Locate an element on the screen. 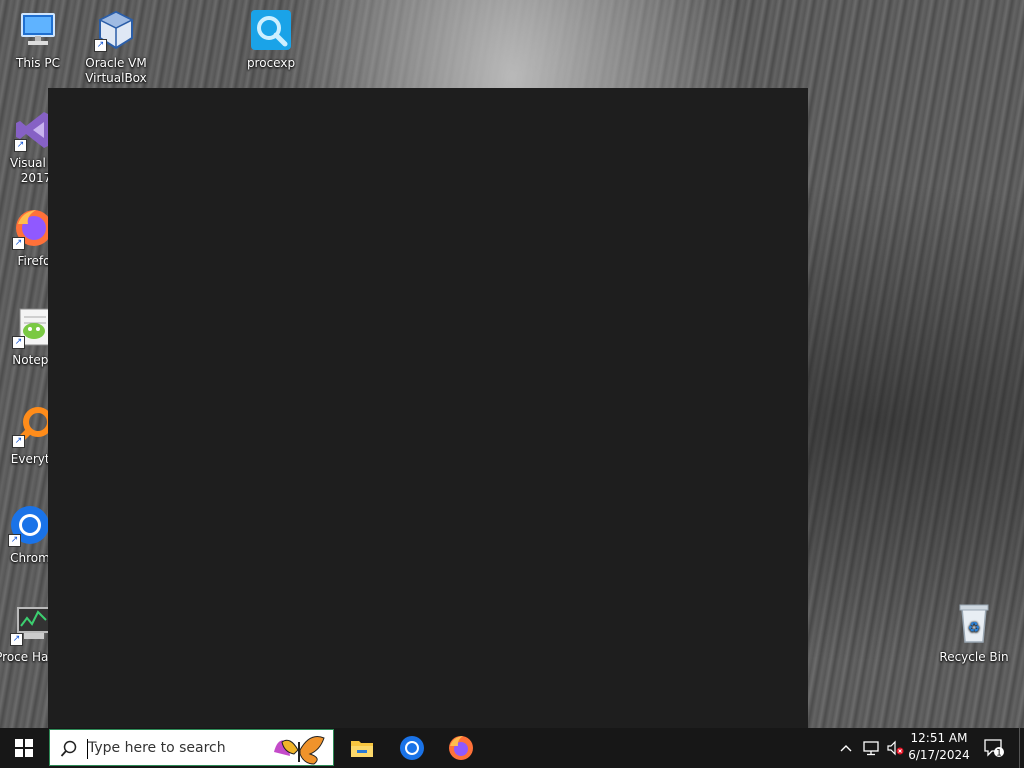 The image size is (1024, 768). windows-logo-icon is located at coordinates (24, 748).